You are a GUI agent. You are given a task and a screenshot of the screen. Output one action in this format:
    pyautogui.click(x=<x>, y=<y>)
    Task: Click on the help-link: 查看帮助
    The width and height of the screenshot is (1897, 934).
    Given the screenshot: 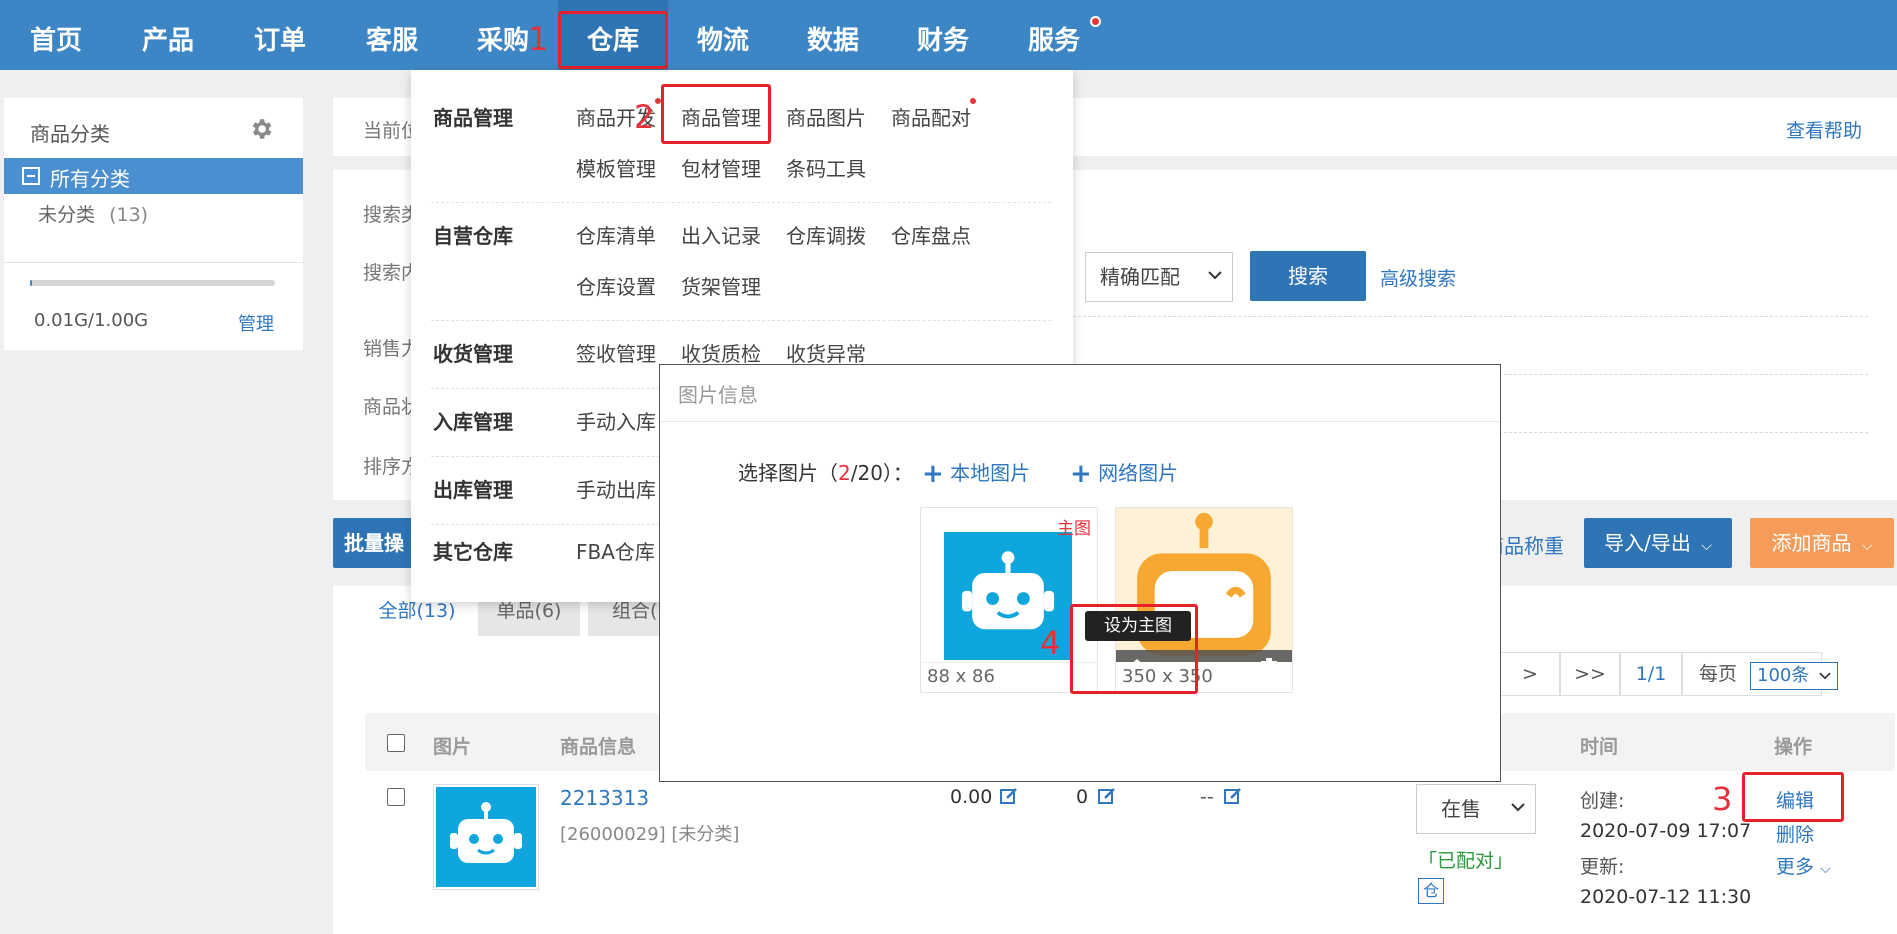 What is the action you would take?
    pyautogui.click(x=1824, y=129)
    